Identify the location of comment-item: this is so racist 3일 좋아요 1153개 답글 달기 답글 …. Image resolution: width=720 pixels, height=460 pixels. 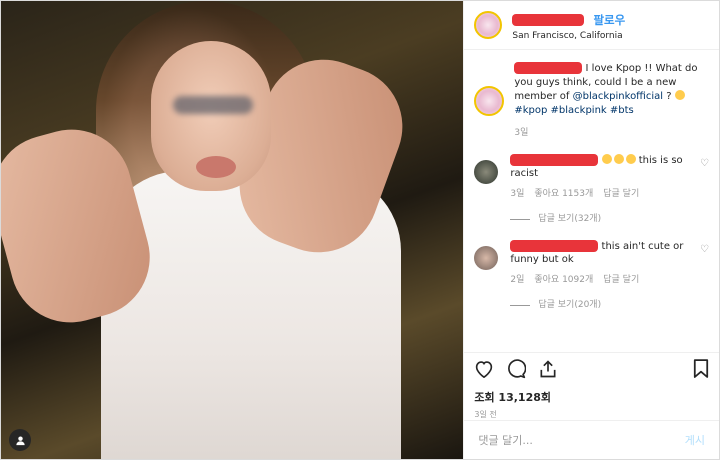
(591, 190).